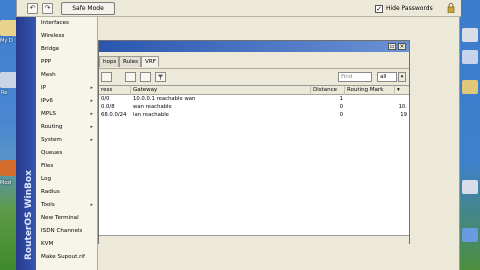 This screenshot has width=480, height=270. Describe the element at coordinates (63, 257) in the screenshot. I see `menu-item-label: Make Supout.rif` at that location.